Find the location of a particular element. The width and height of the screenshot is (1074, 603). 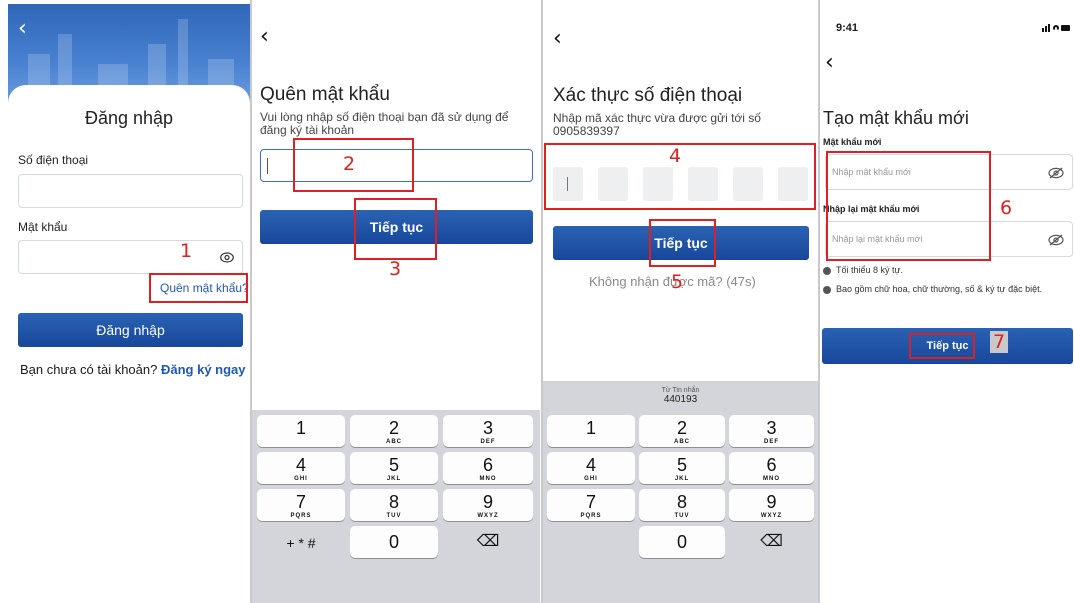

otp-suggestion-bar: Từ Tin nhắn 440193 is located at coordinates (680, 396).